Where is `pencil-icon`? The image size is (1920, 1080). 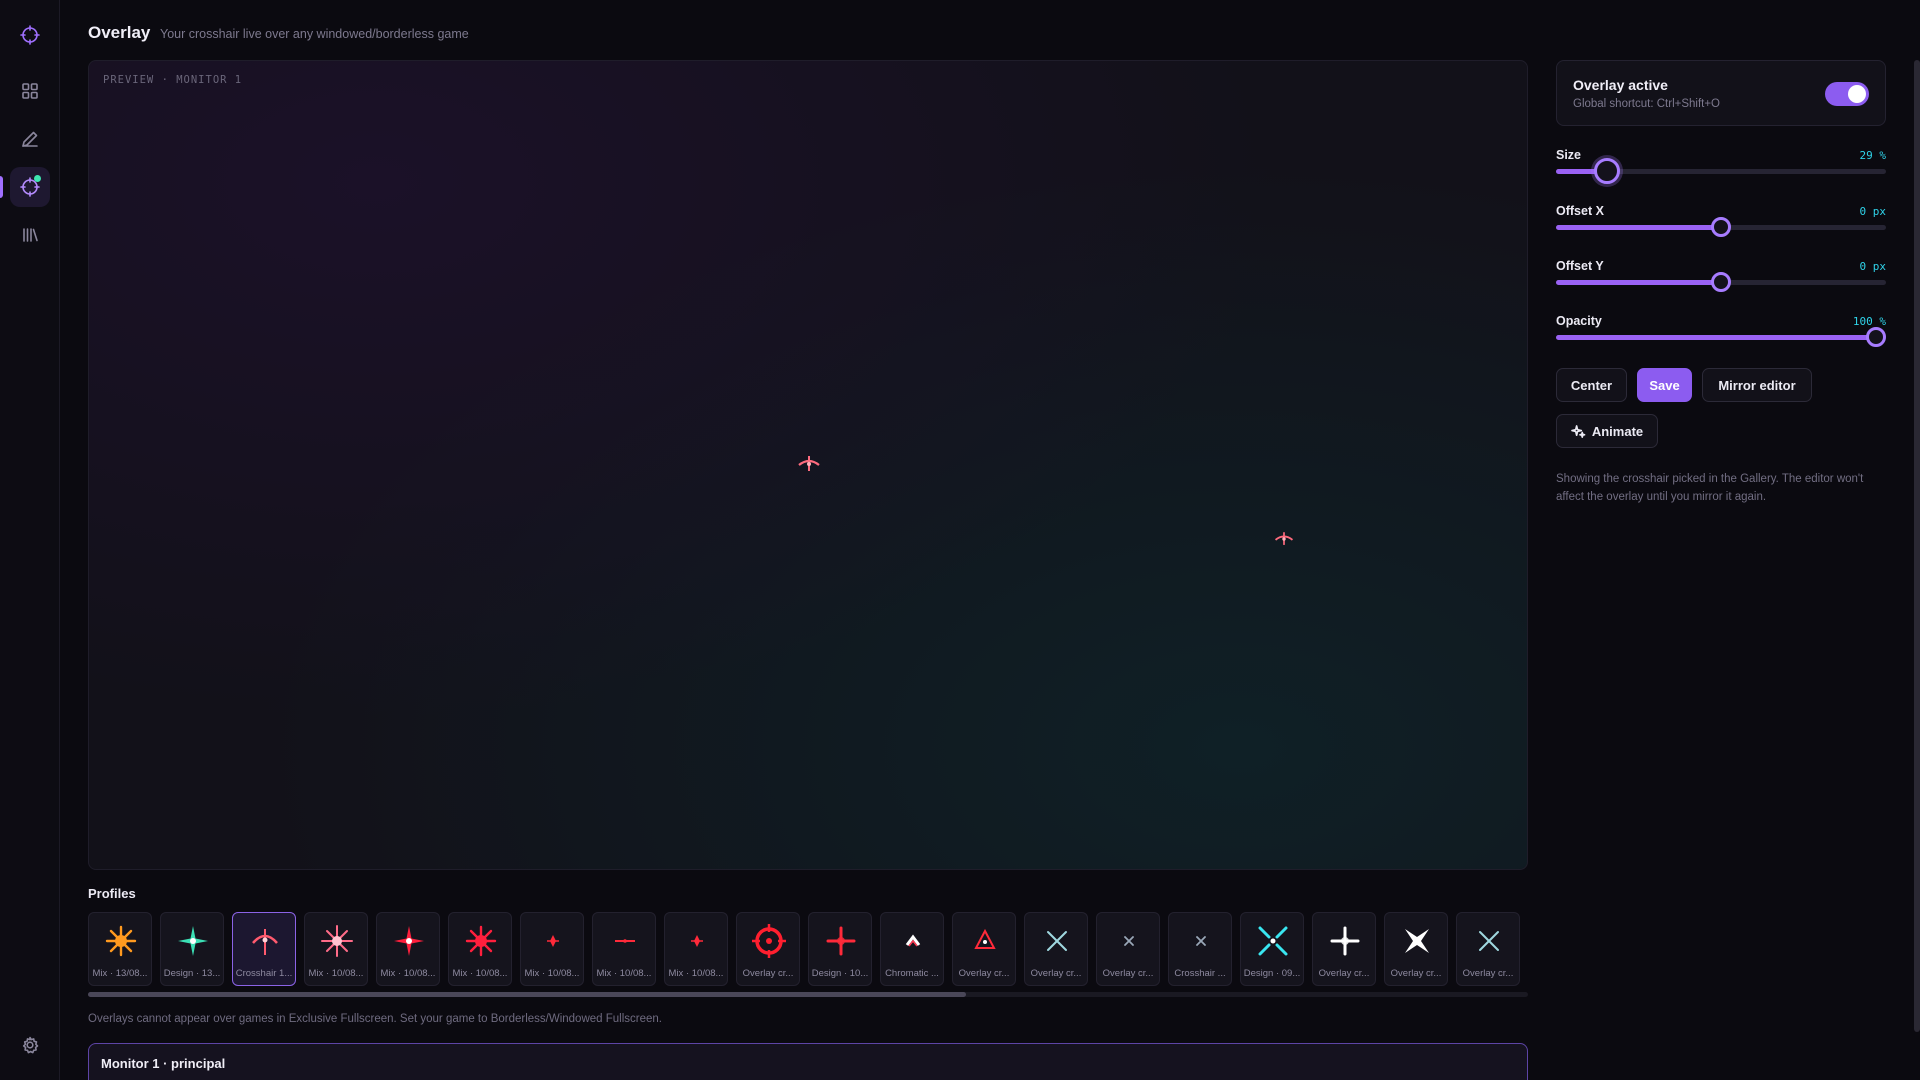
pencil-icon is located at coordinates (30, 139).